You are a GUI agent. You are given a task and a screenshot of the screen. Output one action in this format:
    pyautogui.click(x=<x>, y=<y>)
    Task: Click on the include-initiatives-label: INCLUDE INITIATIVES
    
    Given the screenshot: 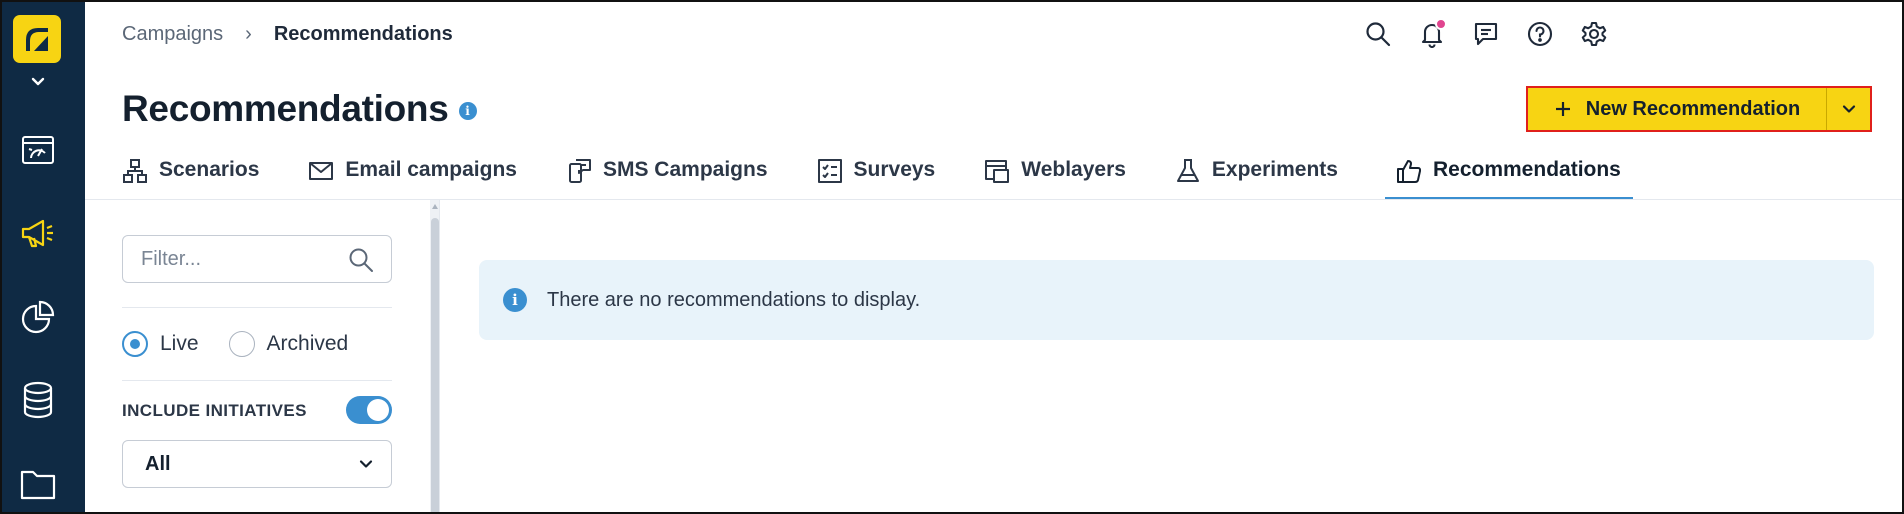 What is the action you would take?
    pyautogui.click(x=214, y=410)
    